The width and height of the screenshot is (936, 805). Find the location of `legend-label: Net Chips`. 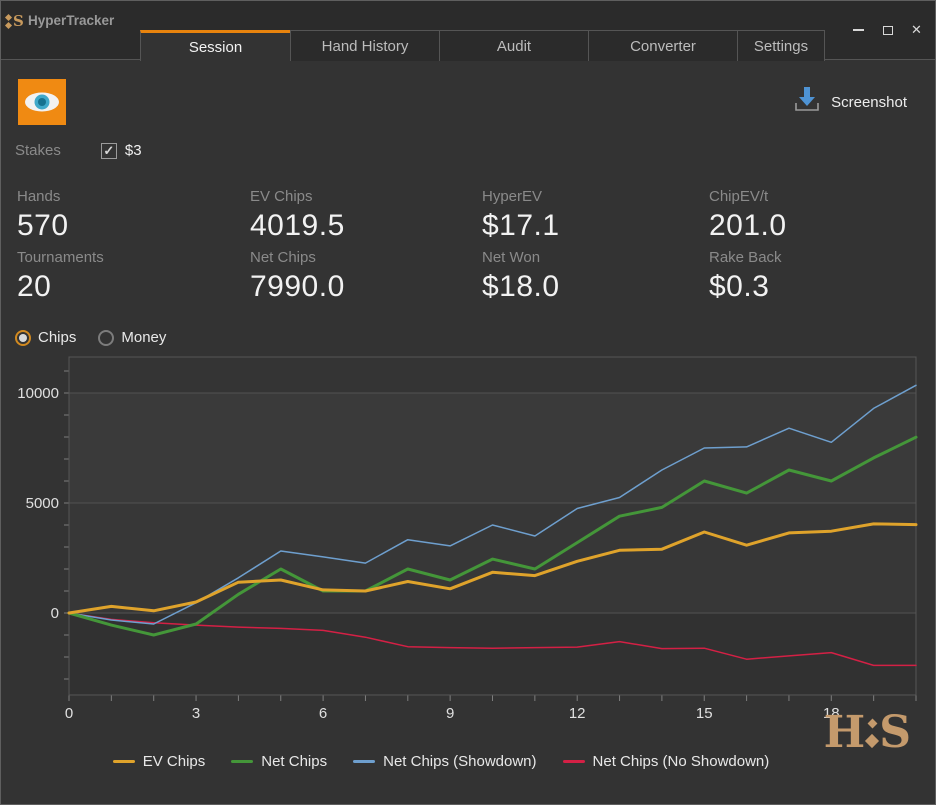

legend-label: Net Chips is located at coordinates (294, 761).